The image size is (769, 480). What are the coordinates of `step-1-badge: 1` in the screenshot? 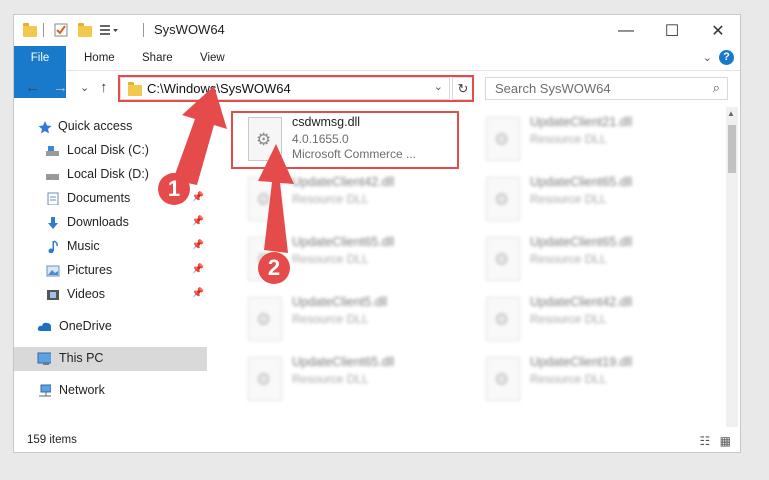 It's located at (174, 189).